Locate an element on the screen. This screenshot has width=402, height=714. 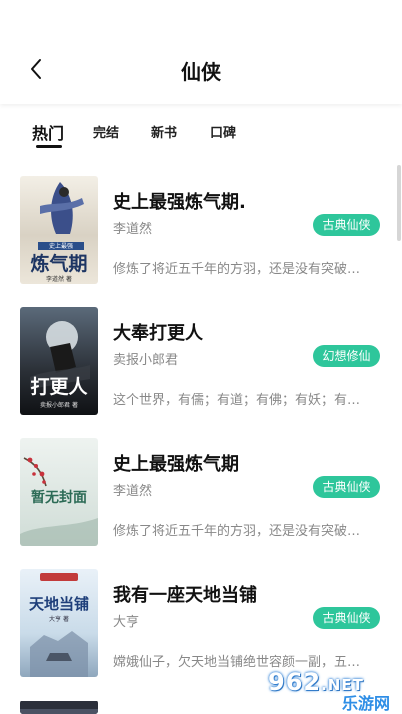
active-tab-indicator is located at coordinates (49, 146).